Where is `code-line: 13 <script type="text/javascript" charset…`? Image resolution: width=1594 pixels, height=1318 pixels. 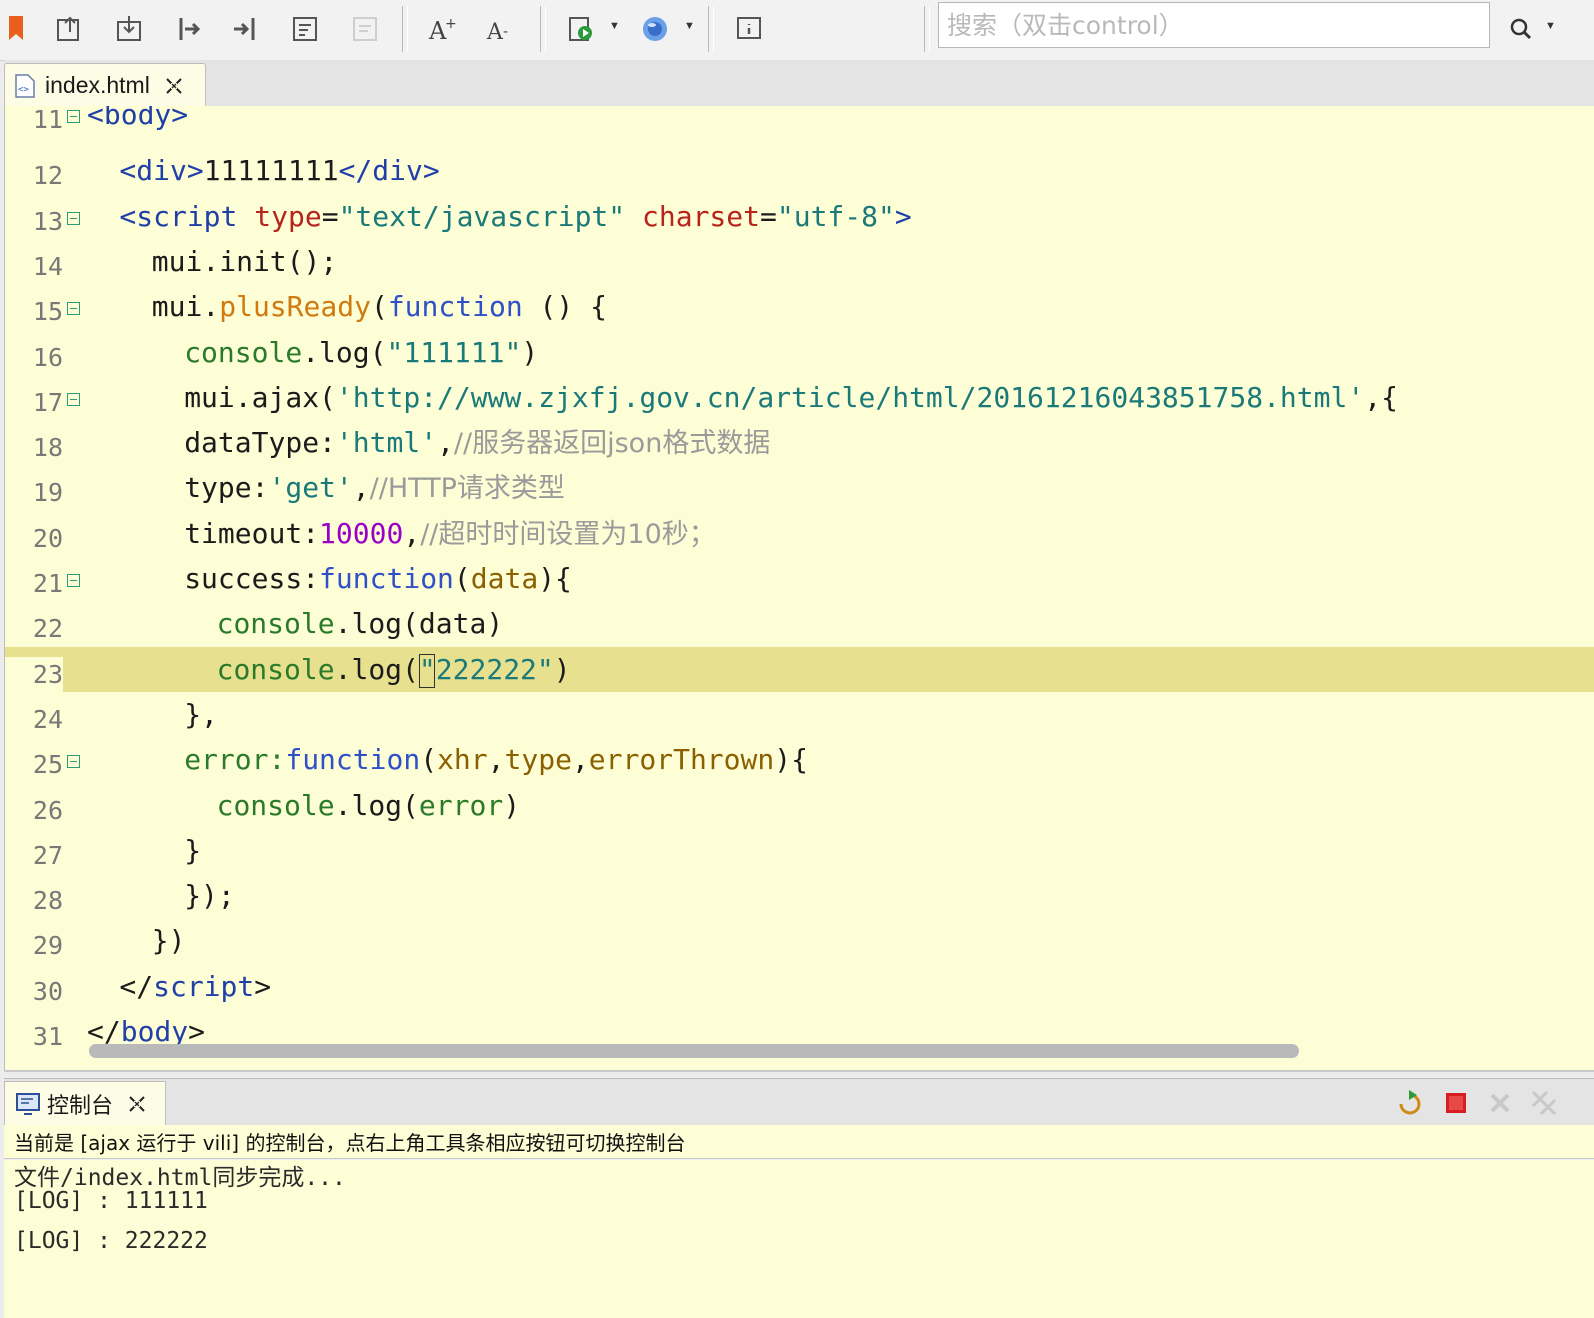
code-line: 13 <script type="text/javascript" charset… is located at coordinates (799, 216).